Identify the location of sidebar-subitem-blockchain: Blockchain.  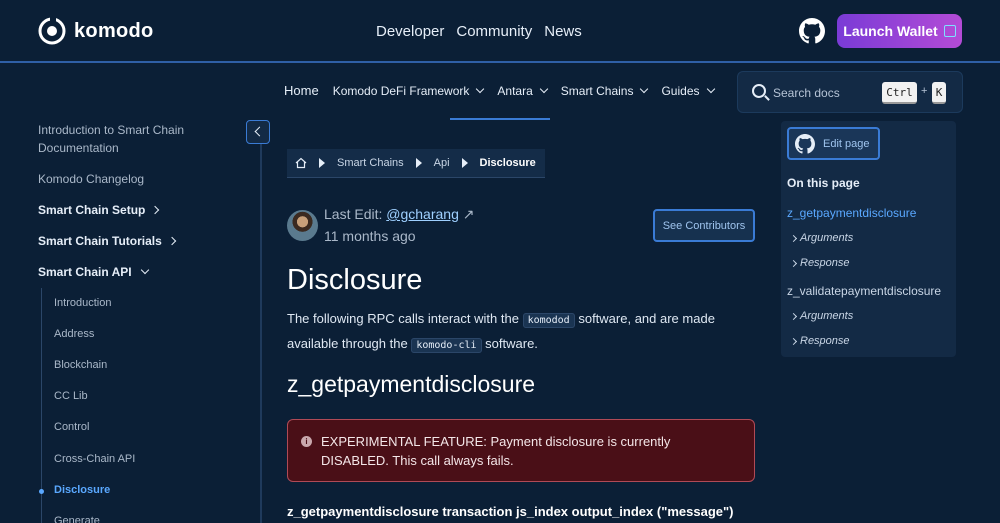
(80, 365).